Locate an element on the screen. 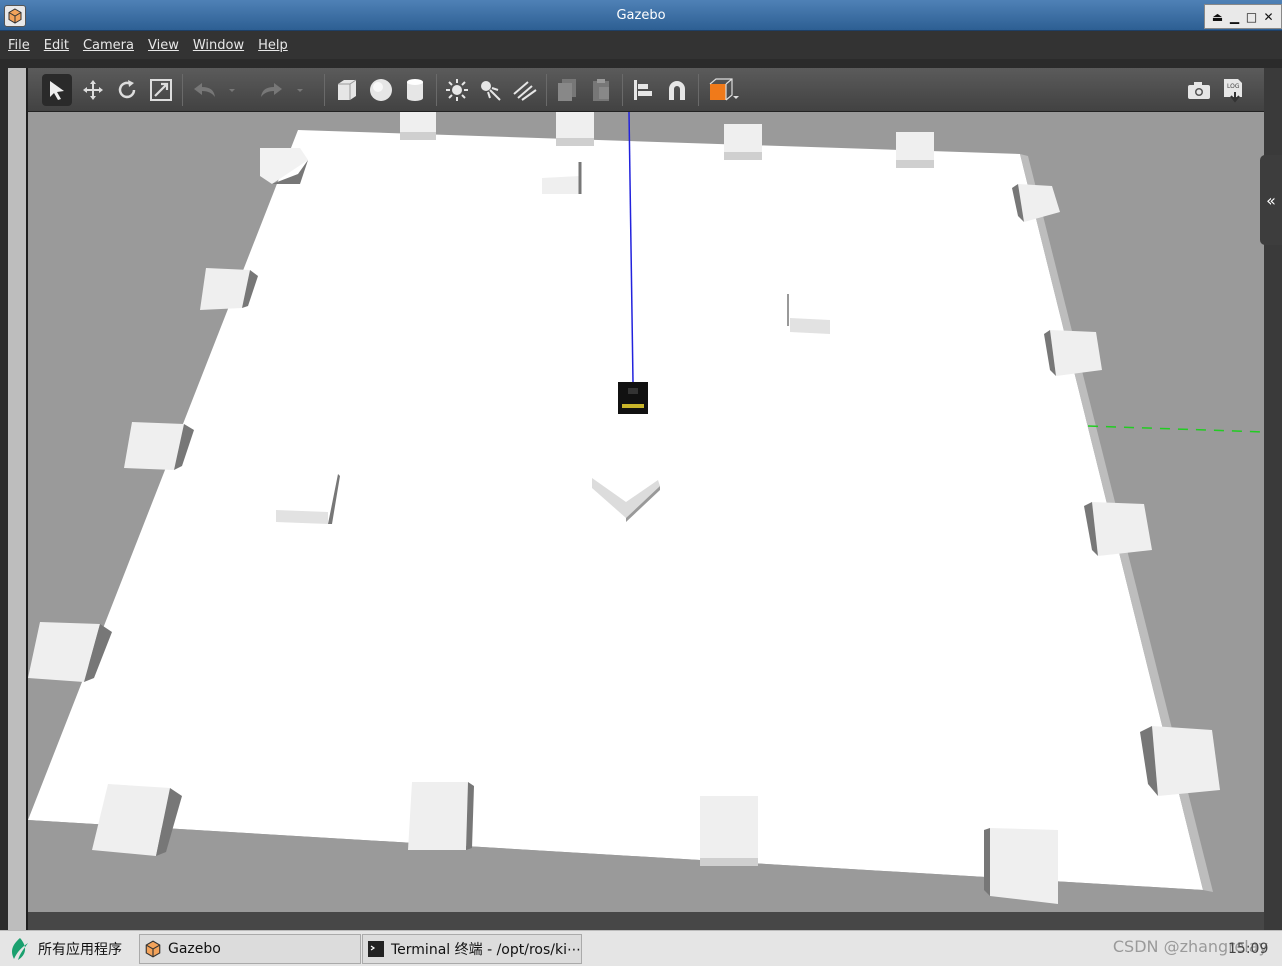 Image resolution: width=1282 pixels, height=966 pixels. terminal-icon is located at coordinates (376, 949).